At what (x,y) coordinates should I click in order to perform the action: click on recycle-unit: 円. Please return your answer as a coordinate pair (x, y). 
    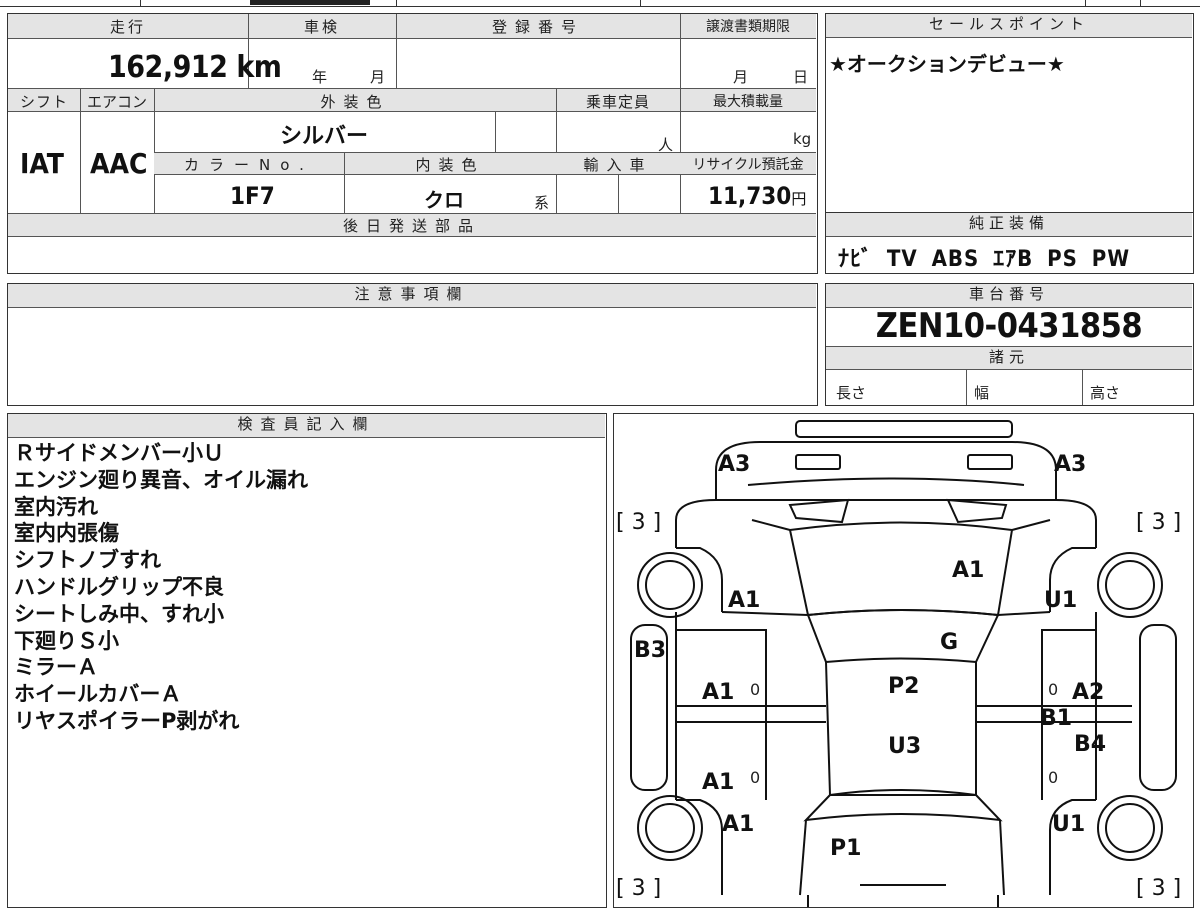
    Looking at the image, I should click on (799, 199).